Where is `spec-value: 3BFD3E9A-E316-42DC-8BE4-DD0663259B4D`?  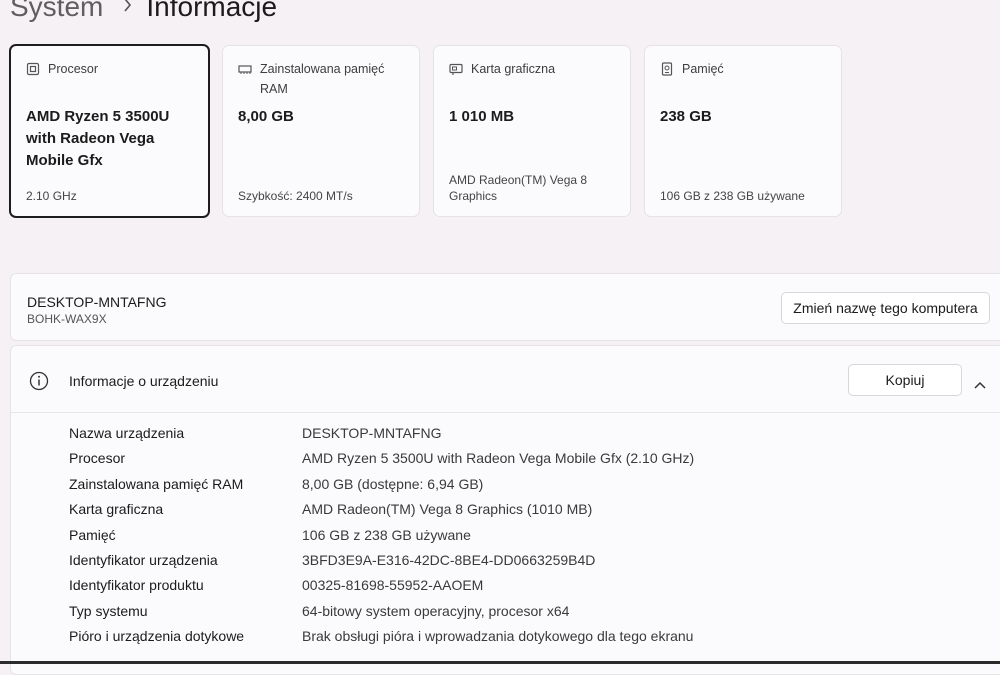
spec-value: 3BFD3E9A-E316-42DC-8BE4-DD0663259B4D is located at coordinates (449, 560).